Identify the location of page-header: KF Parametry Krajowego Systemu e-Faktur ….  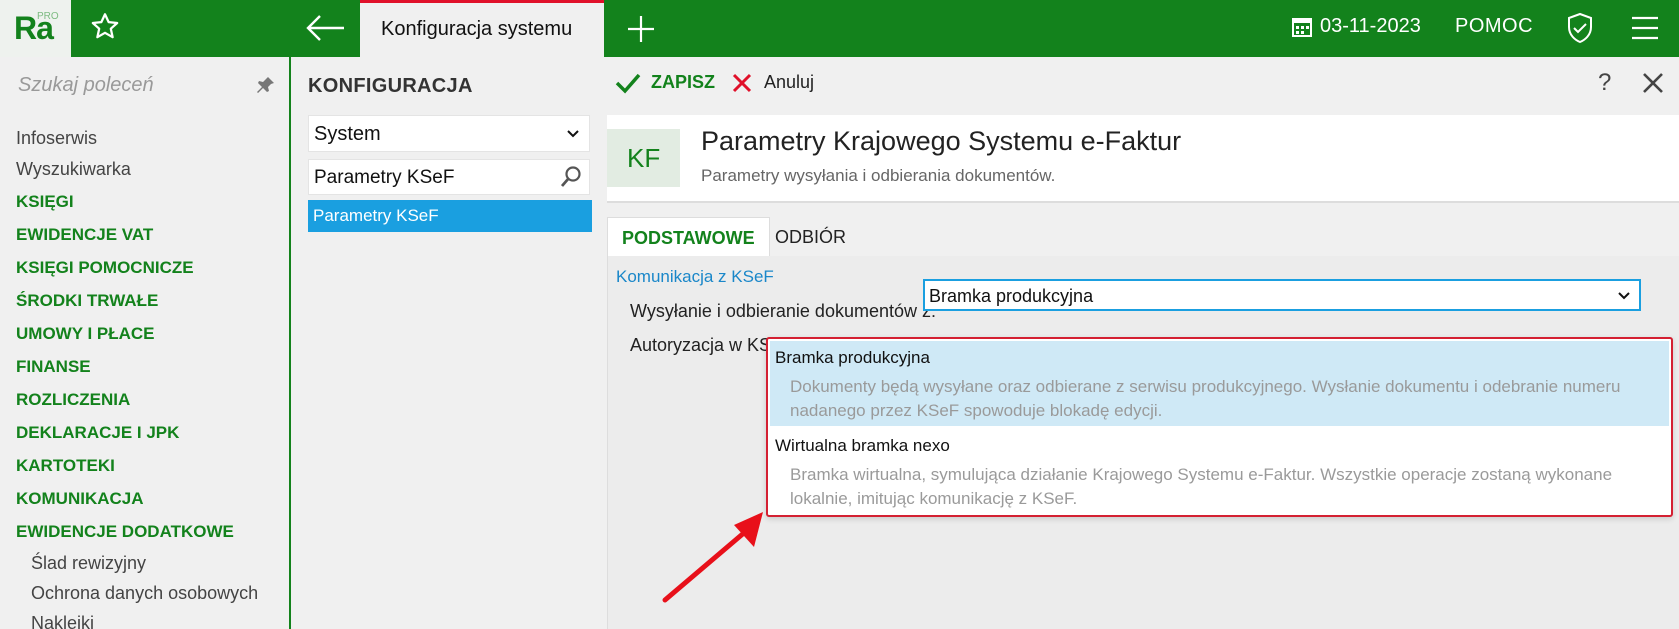
(1143, 159).